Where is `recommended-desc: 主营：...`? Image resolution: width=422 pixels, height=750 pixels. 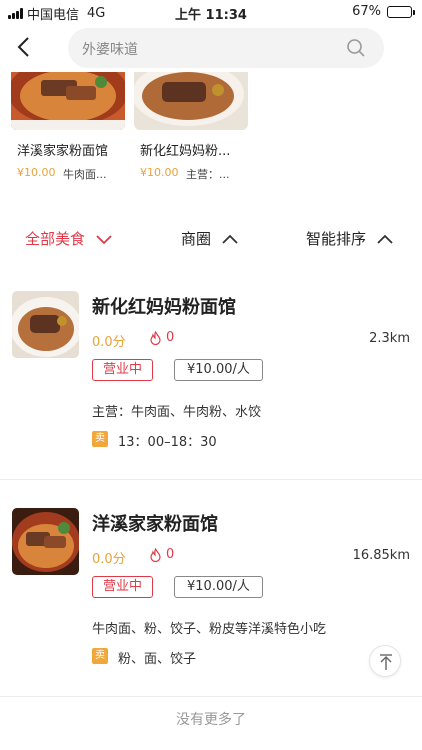 recommended-desc: 主营：... is located at coordinates (208, 174).